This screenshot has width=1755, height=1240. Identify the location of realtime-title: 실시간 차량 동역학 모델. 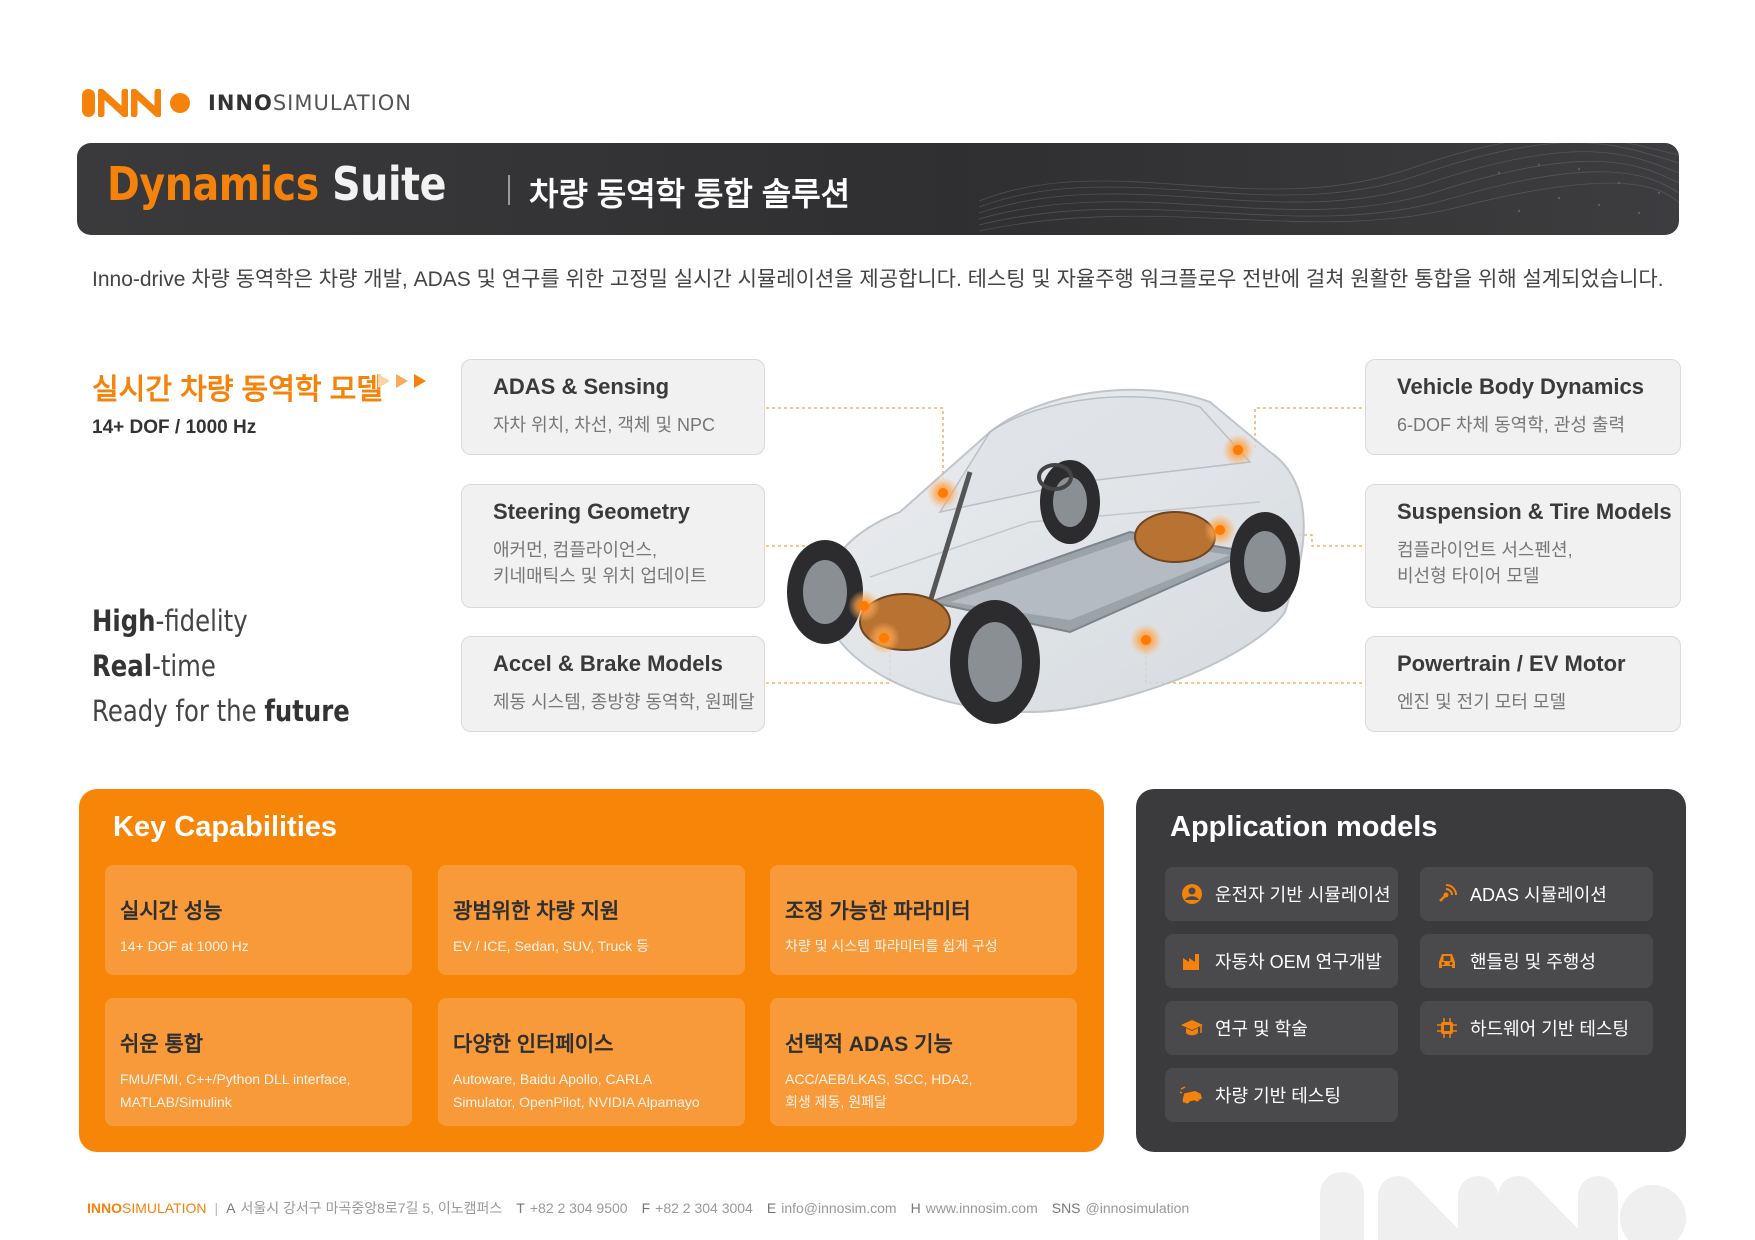
(237, 390).